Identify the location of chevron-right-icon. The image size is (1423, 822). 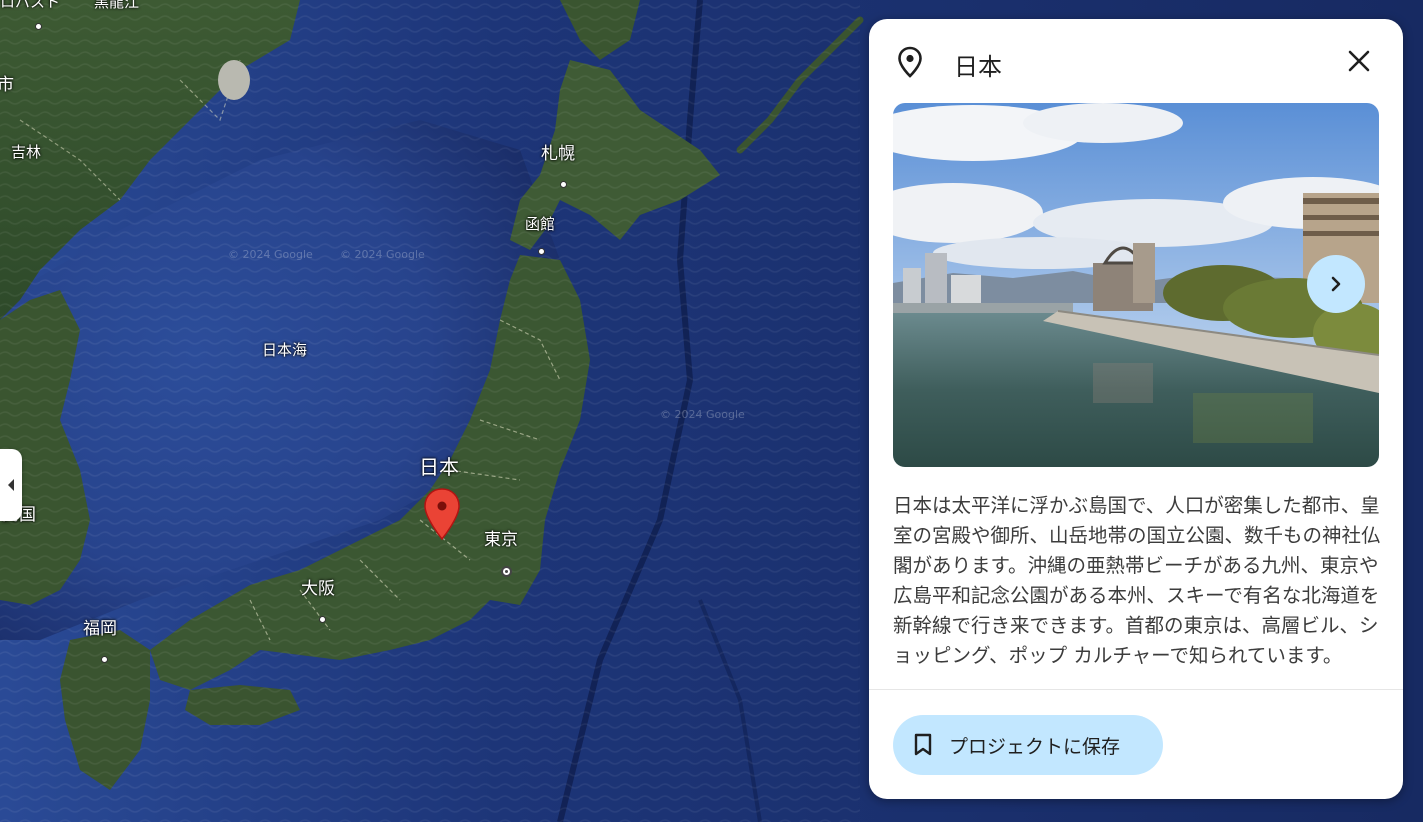
(1336, 284).